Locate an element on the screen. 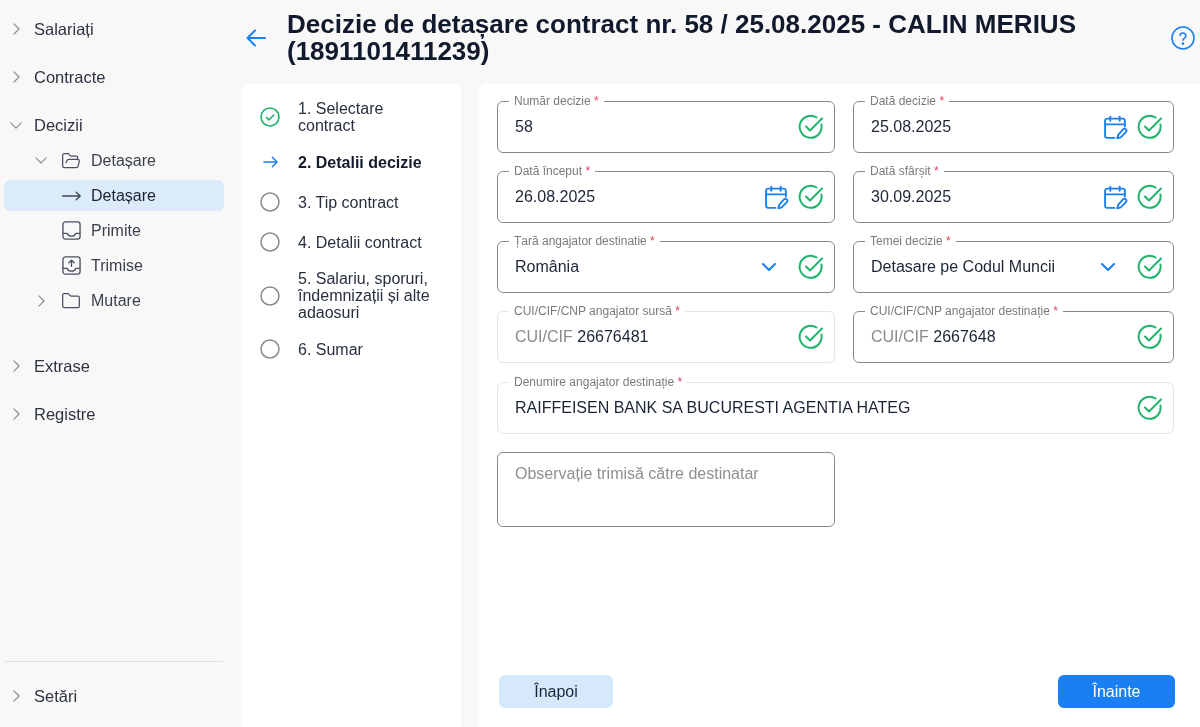 The width and height of the screenshot is (1200, 727). page-title: Decizie de detașare contract nr. 58 / 25.08.2025 - CALIN MERIUS (1891101411239) is located at coordinates (682, 38).